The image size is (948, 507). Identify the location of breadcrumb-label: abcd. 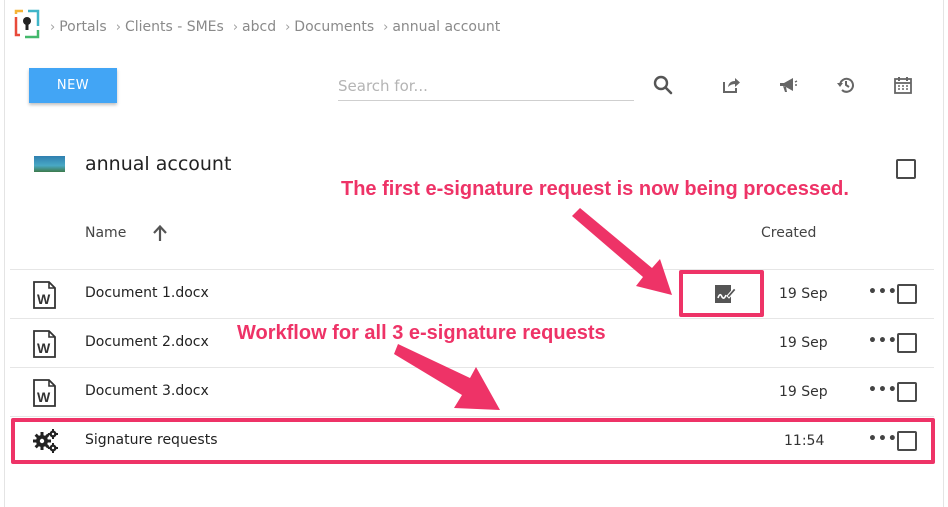
(259, 27).